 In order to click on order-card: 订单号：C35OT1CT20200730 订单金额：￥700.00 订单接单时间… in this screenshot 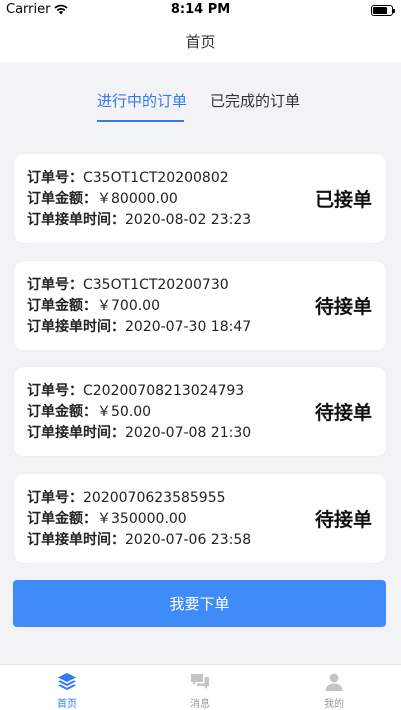, I will do `click(200, 305)`.